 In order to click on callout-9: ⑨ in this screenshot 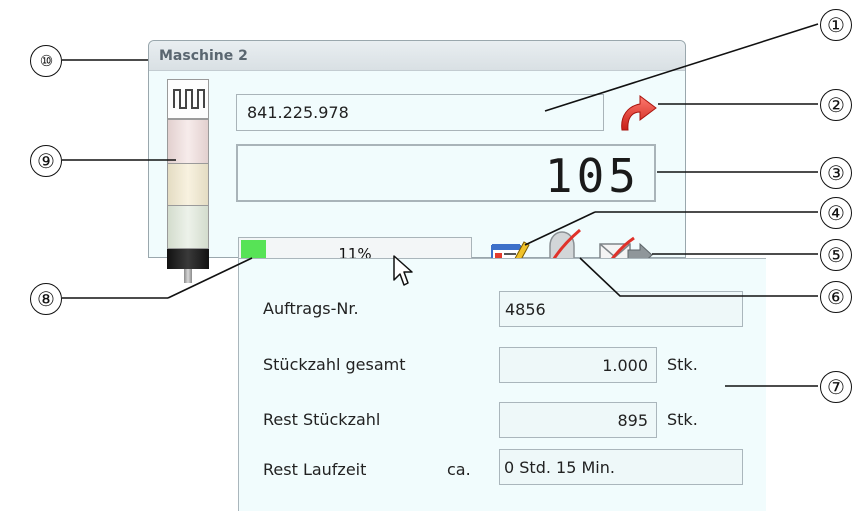, I will do `click(46, 161)`.